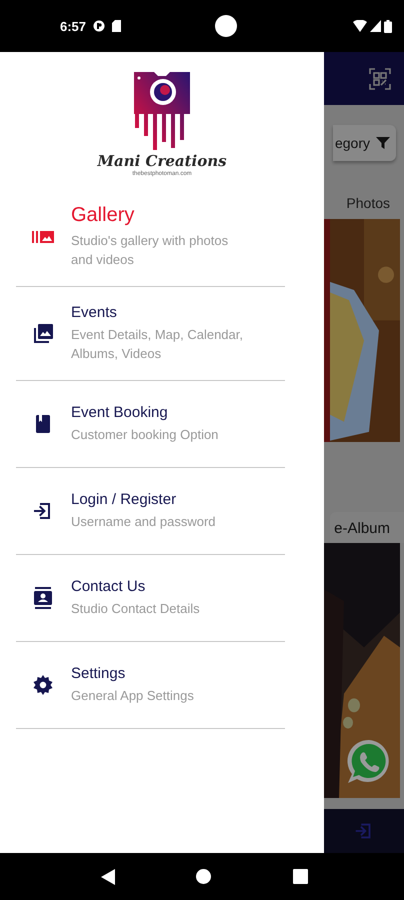  Describe the element at coordinates (150, 250) in the screenshot. I see `menu-item-subtitle: Studio's gallery with photos and videos` at that location.